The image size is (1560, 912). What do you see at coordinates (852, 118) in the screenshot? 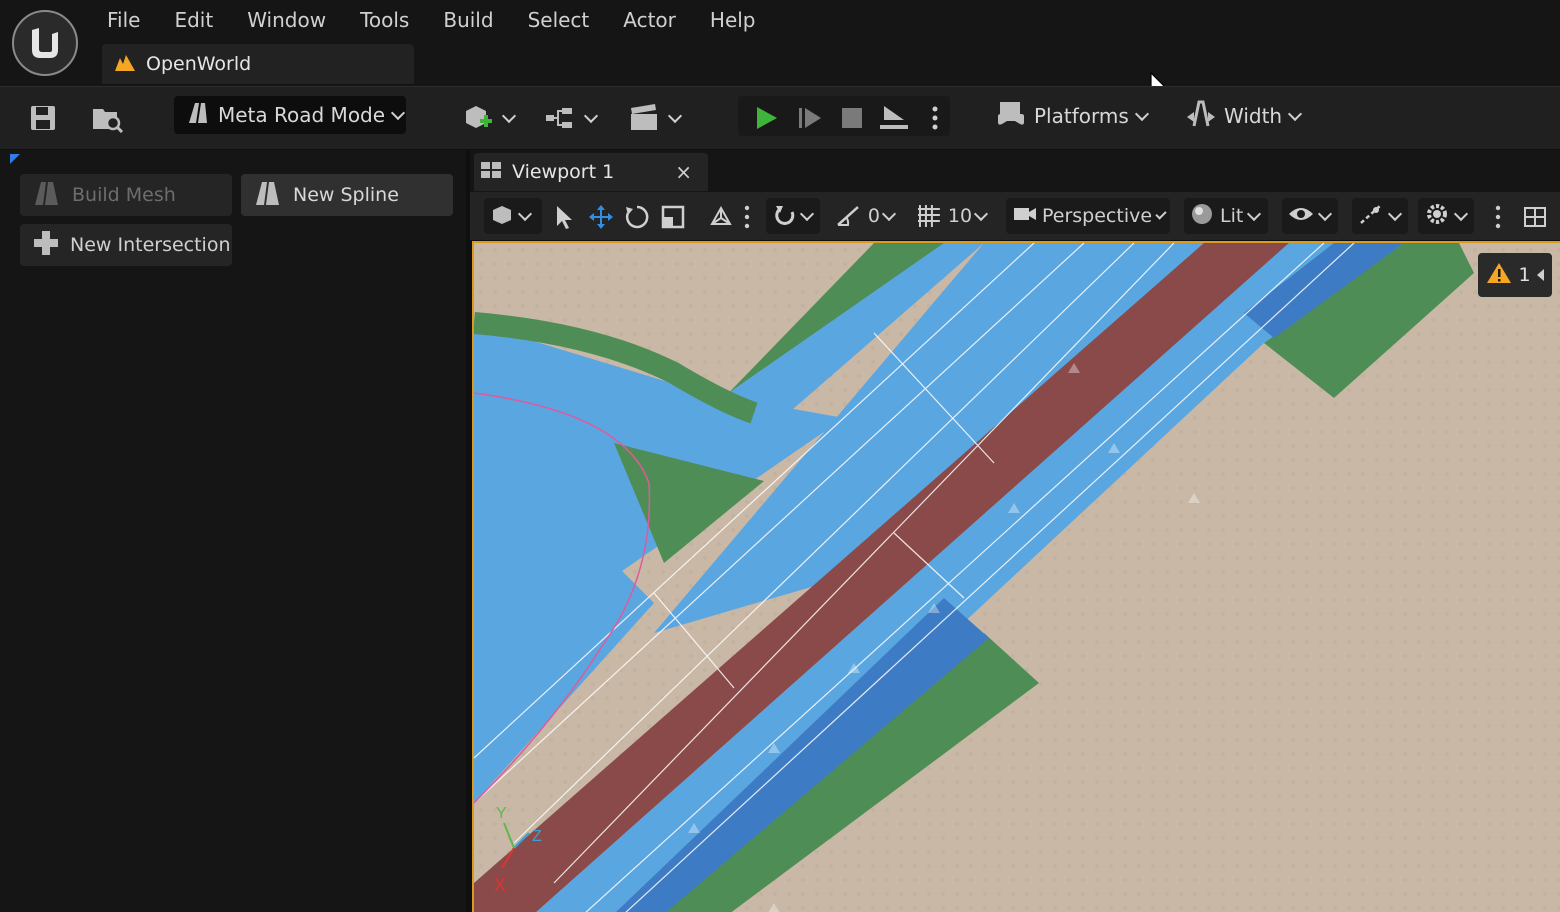
I see `stop-icon` at bounding box center [852, 118].